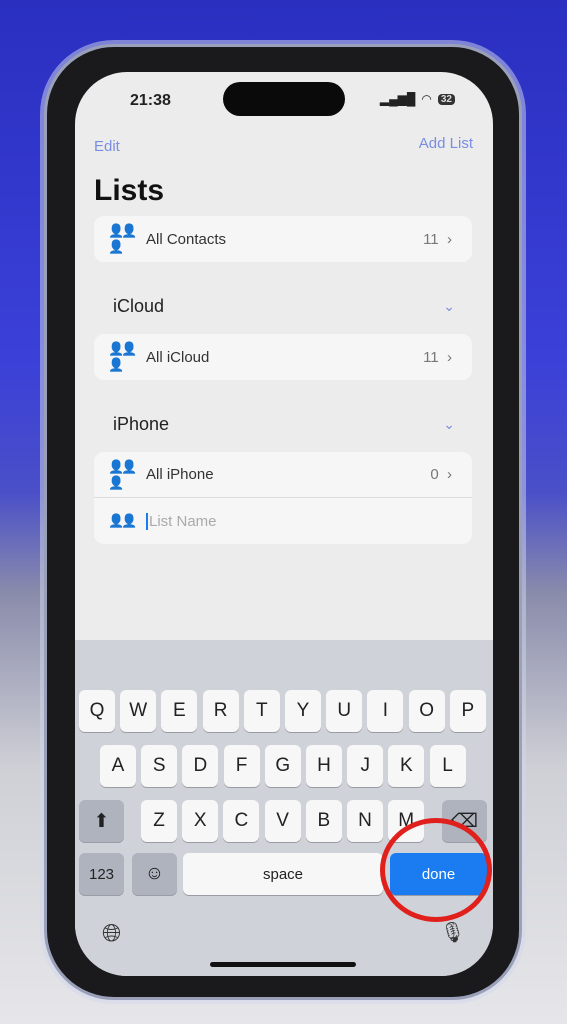  I want to click on key-w: W, so click(138, 711).